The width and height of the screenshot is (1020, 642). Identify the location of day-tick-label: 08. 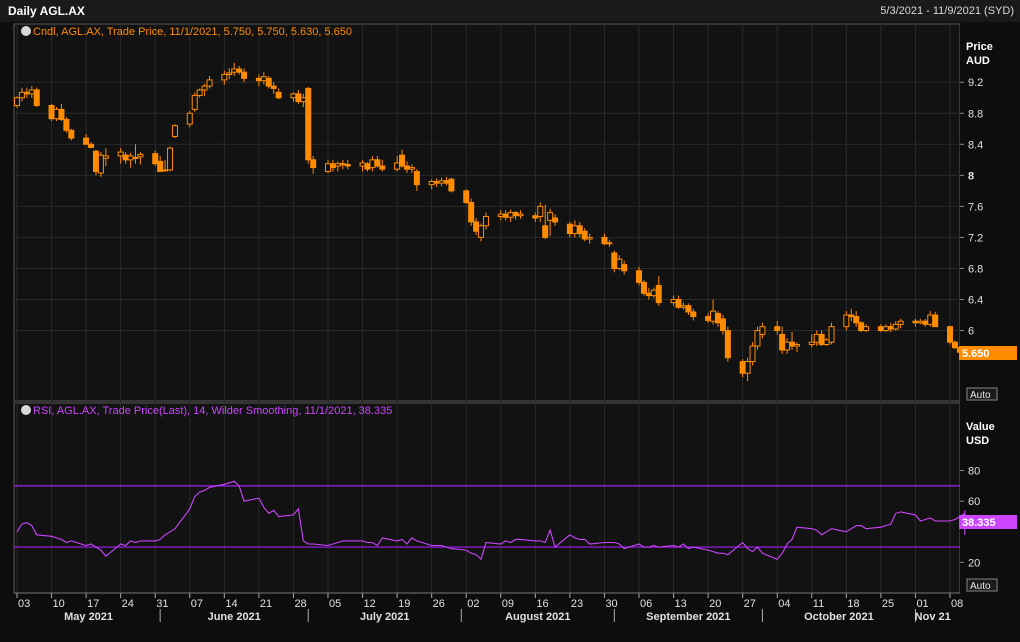
(957, 604).